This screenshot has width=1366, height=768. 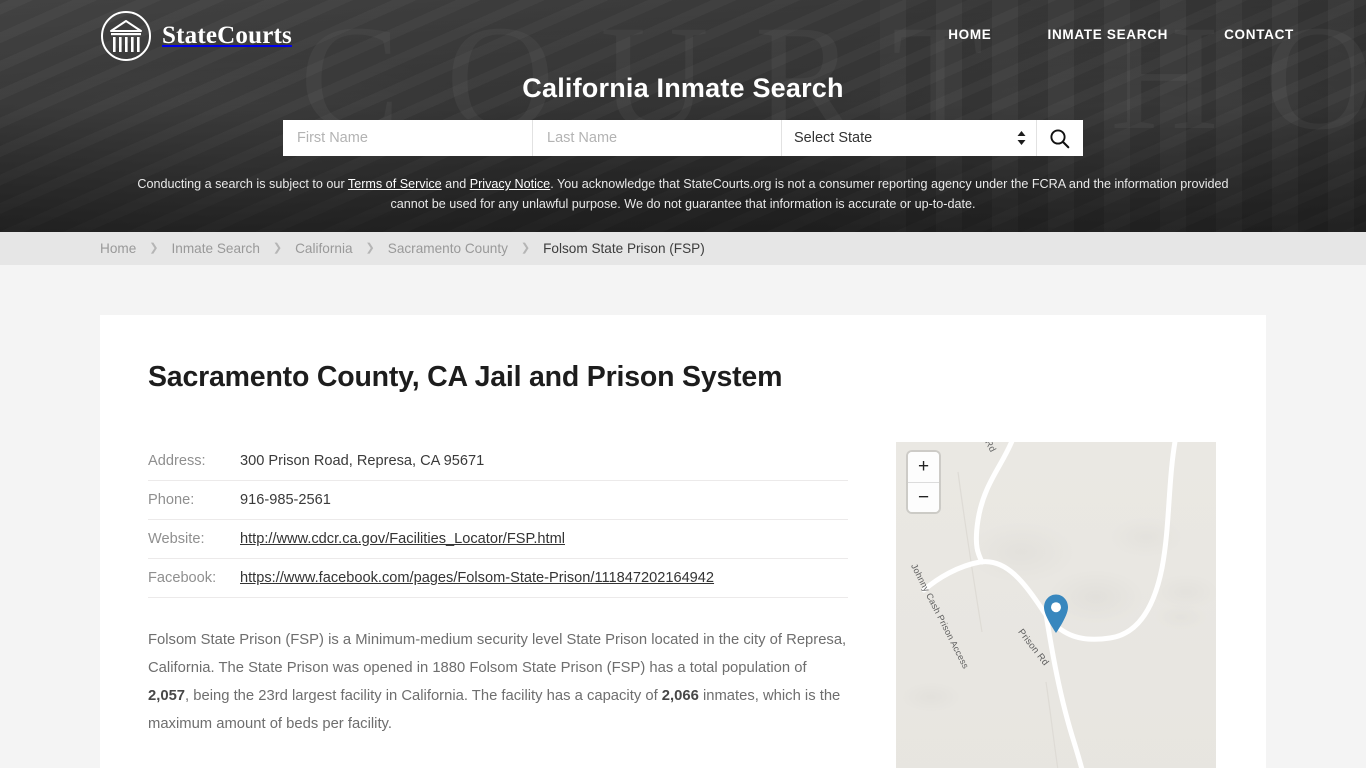 I want to click on terms-of-service-link: Terms of Service, so click(x=395, y=184).